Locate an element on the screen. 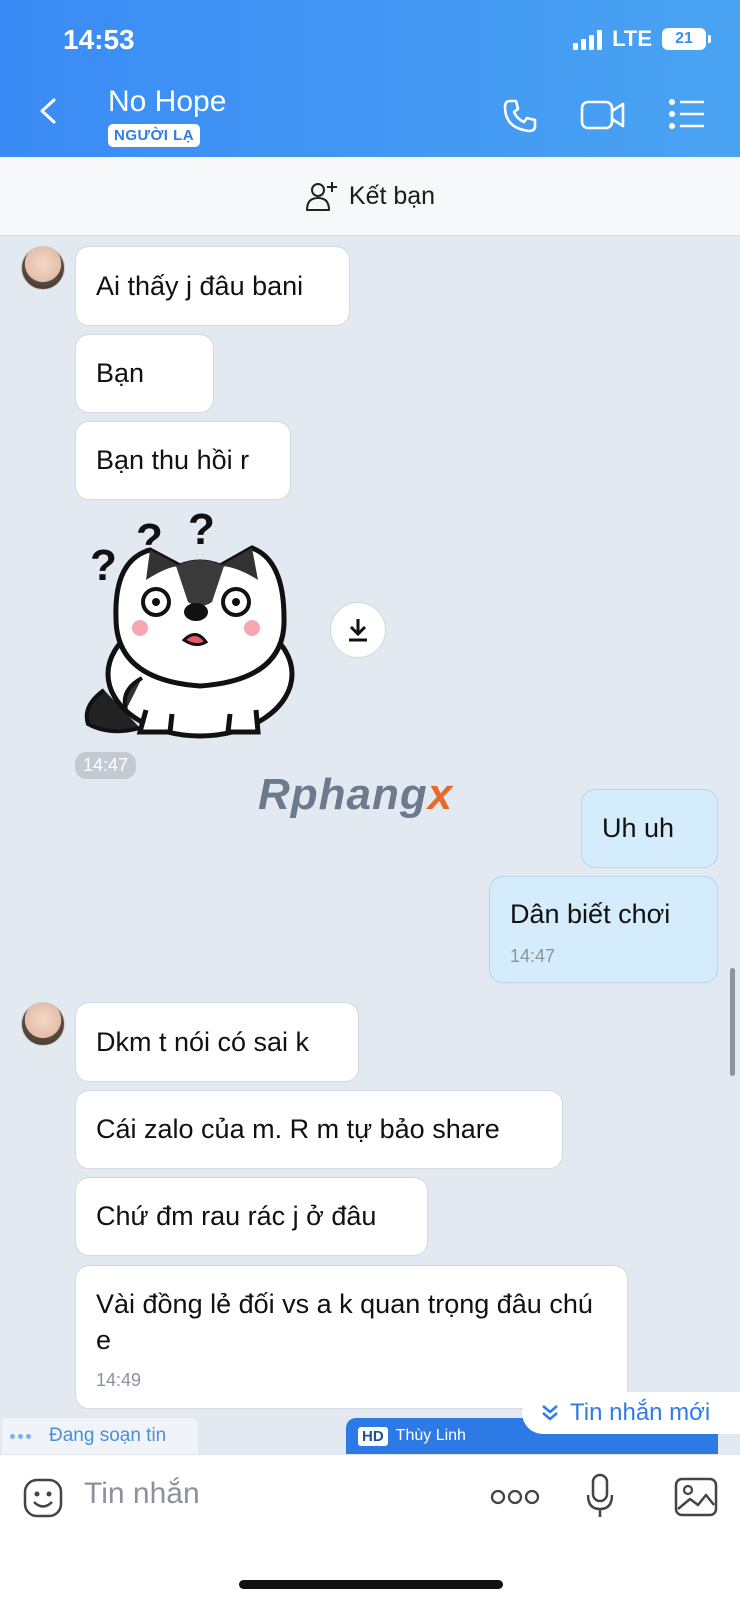  battery-icon: 21 is located at coordinates (686, 39).